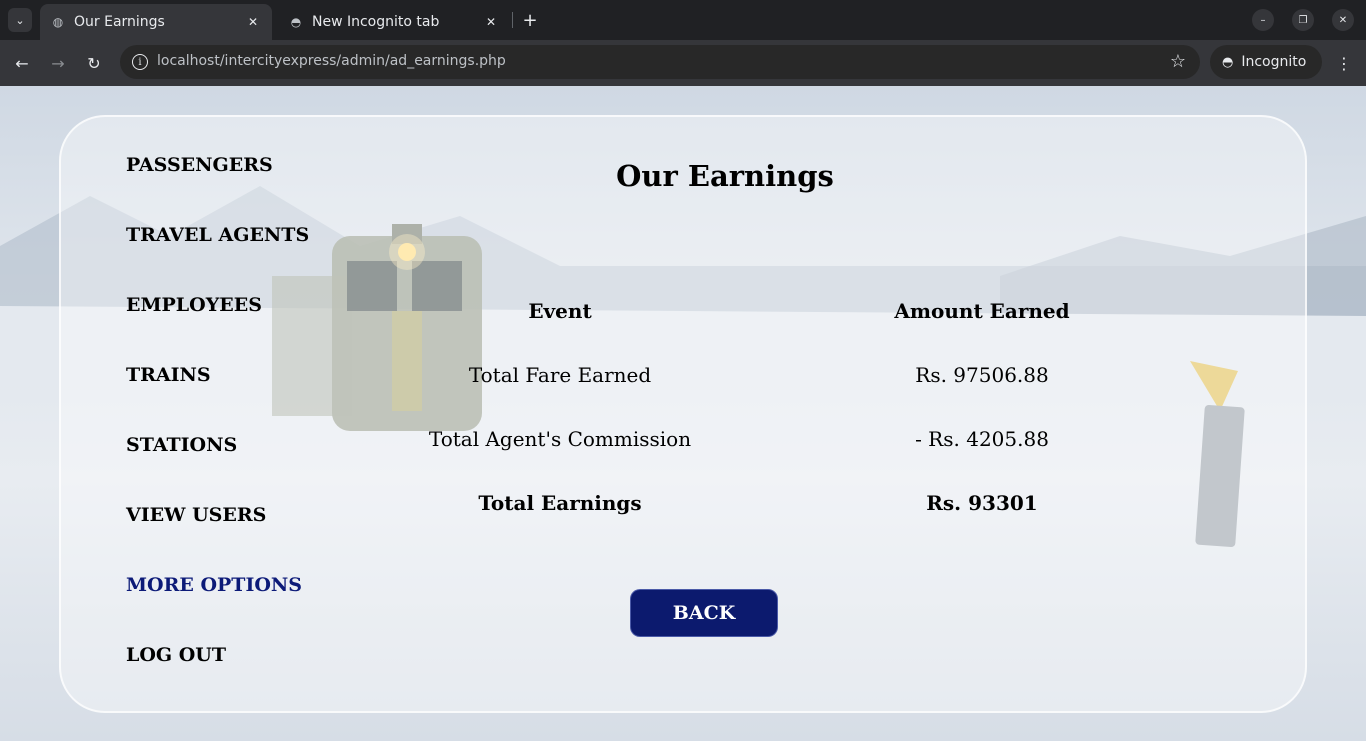 This screenshot has height=741, width=1366. I want to click on tab-new-incognito: ◓ New Incognito tab ✕, so click(394, 22).